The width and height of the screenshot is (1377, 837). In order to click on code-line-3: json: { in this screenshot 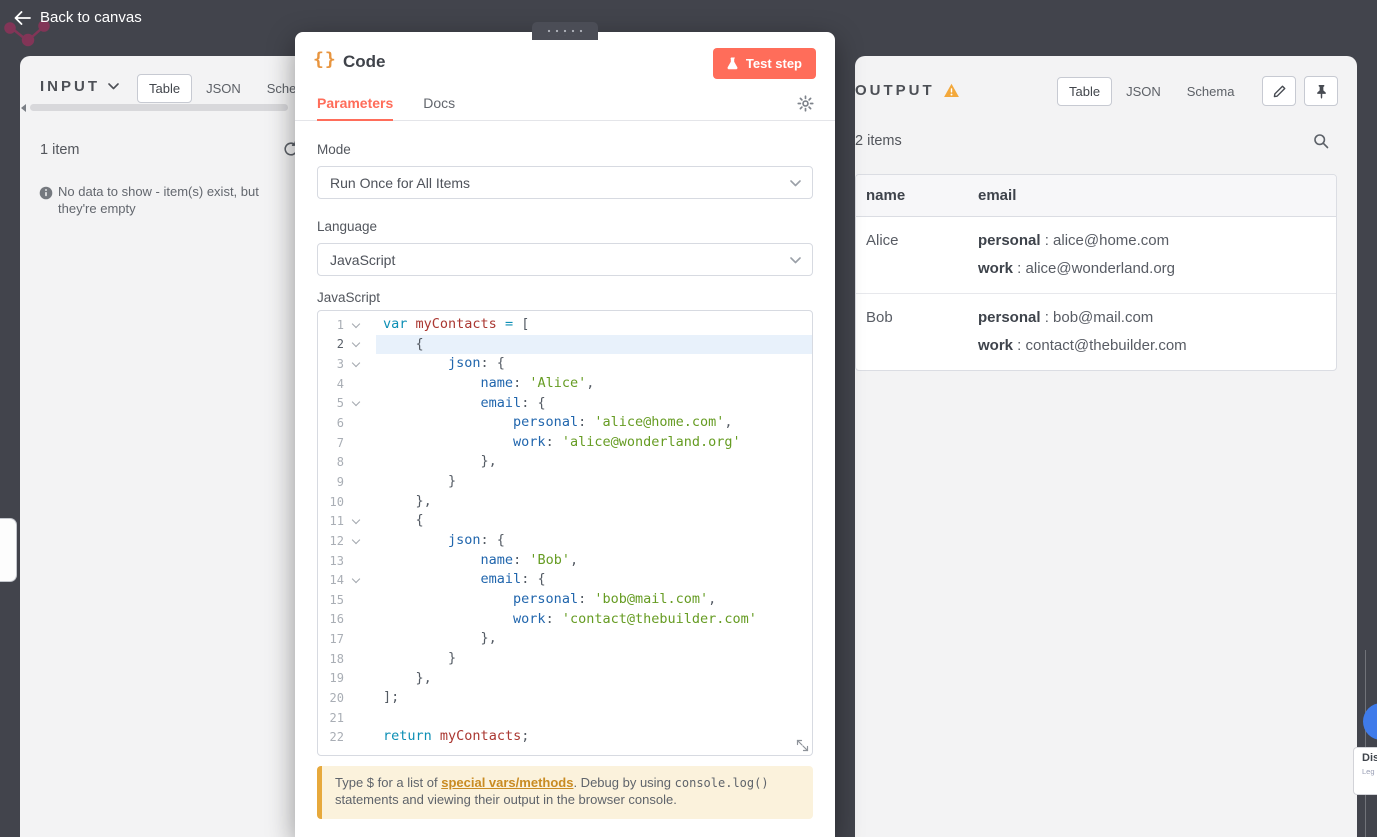, I will do `click(594, 364)`.